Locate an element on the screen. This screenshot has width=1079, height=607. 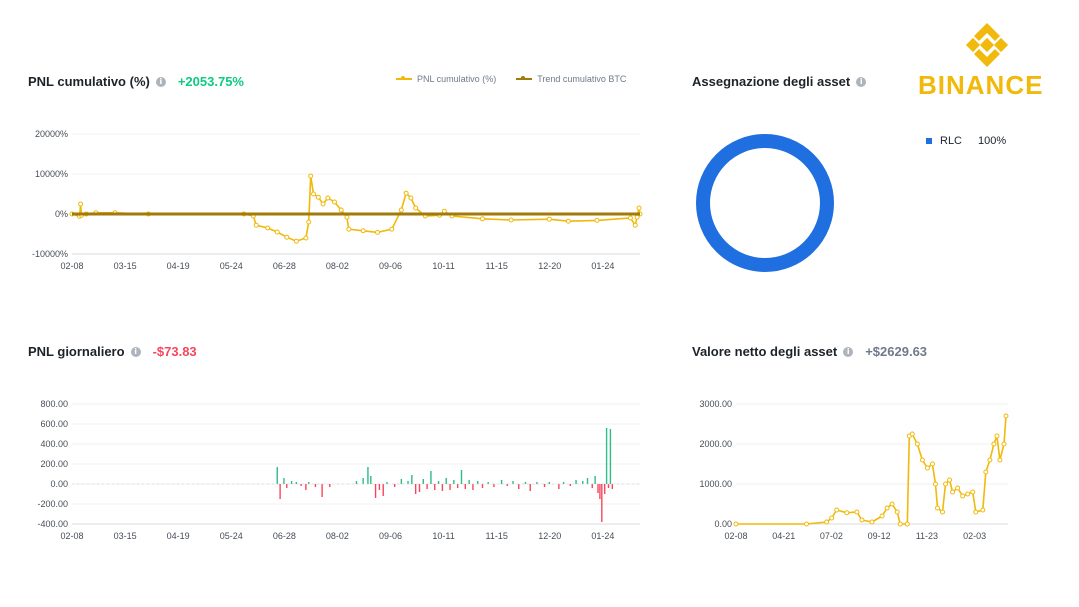
legend-item-pnl: PNL cumulativo (%) is located at coordinates (446, 79).